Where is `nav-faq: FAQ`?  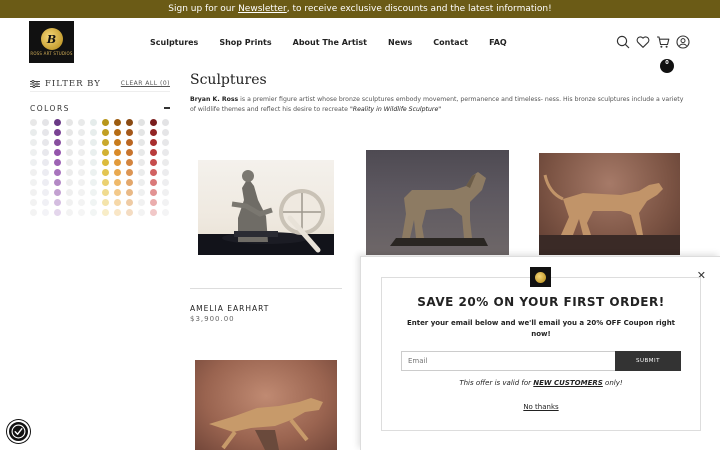 nav-faq: FAQ is located at coordinates (498, 42).